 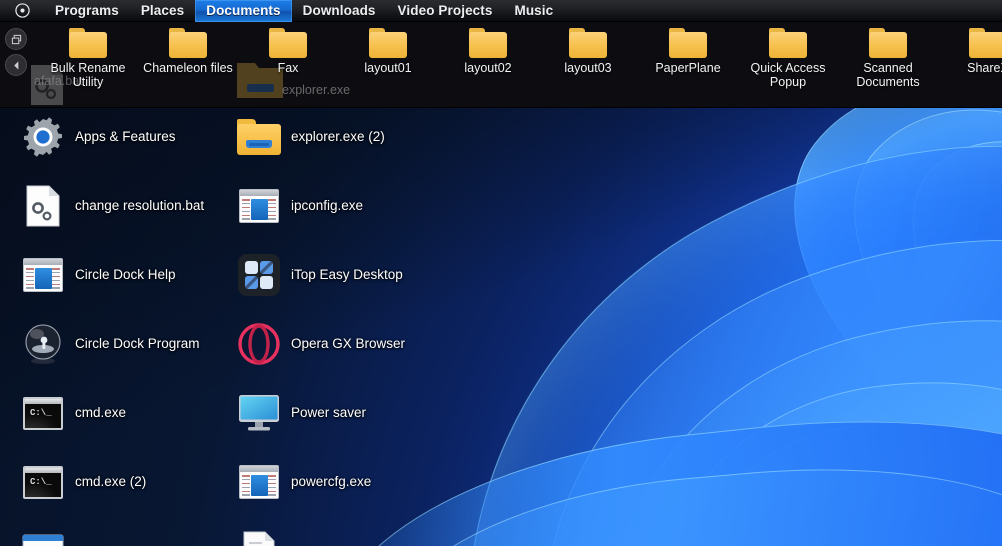 I want to click on restore-window-icon, so click(x=16, y=39).